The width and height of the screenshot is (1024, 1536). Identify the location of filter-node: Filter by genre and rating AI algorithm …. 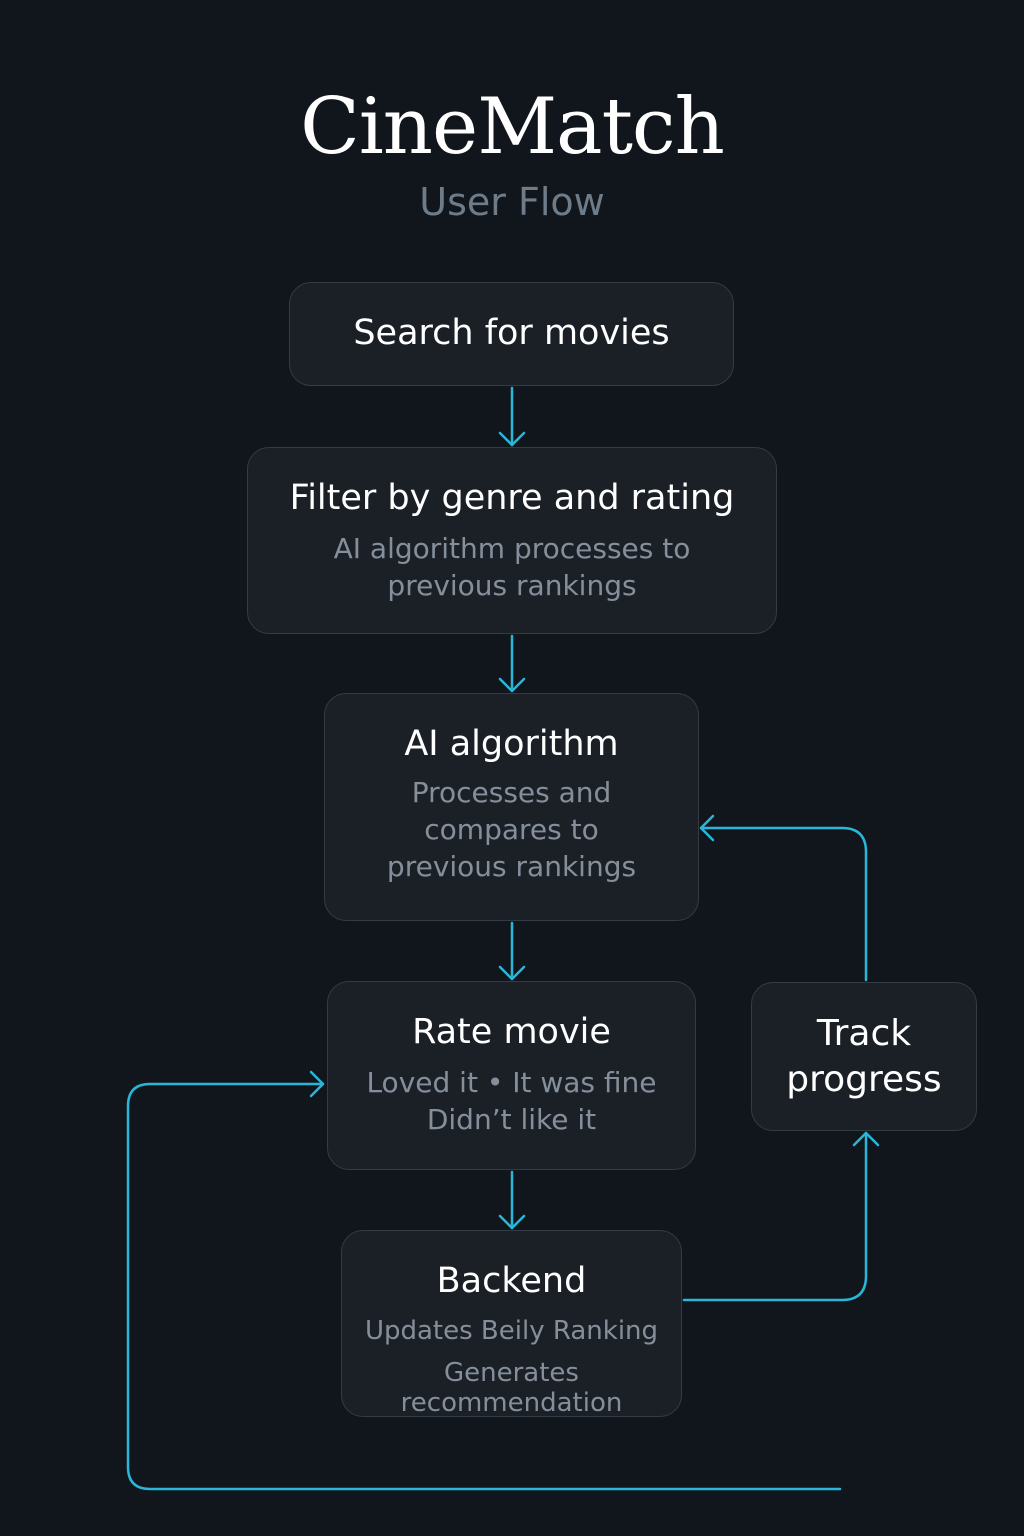
(512, 540).